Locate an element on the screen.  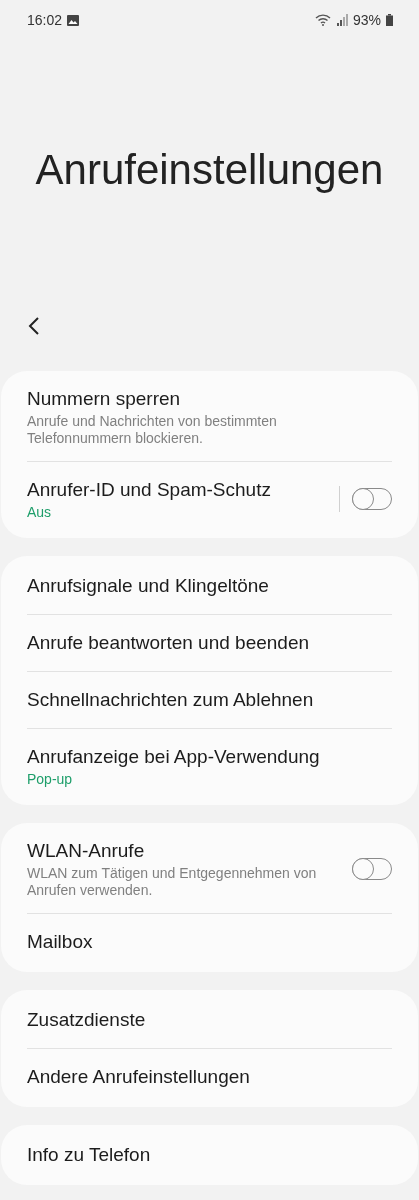
setting-title: Mailbox is located at coordinates (209, 942).